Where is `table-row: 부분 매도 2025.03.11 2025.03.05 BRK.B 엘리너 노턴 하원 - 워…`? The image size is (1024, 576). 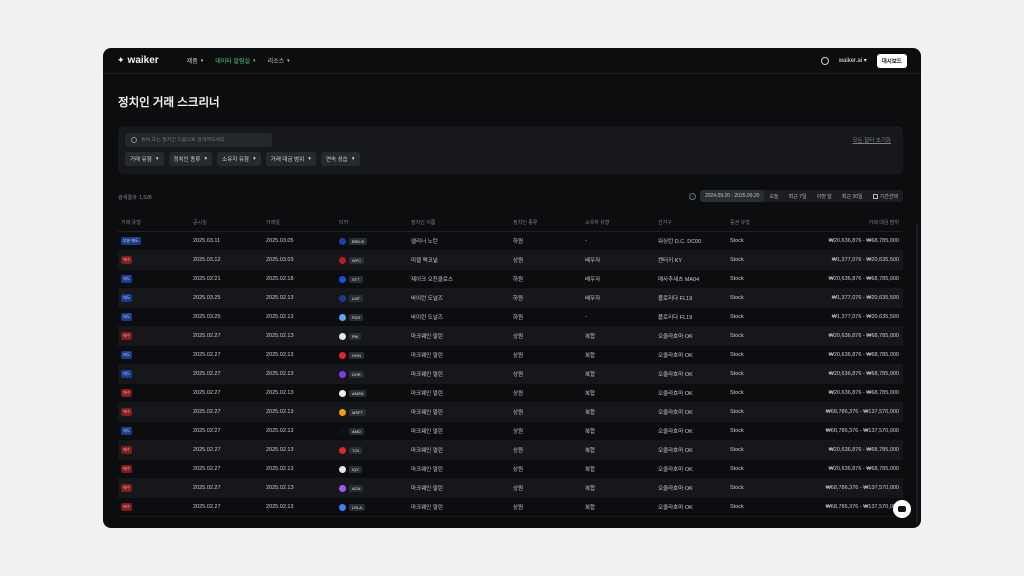
table-row: 부분 매도 2025.03.11 2025.03.05 BRK.B 엘리너 노턴 하원 - 워… is located at coordinates (510, 241).